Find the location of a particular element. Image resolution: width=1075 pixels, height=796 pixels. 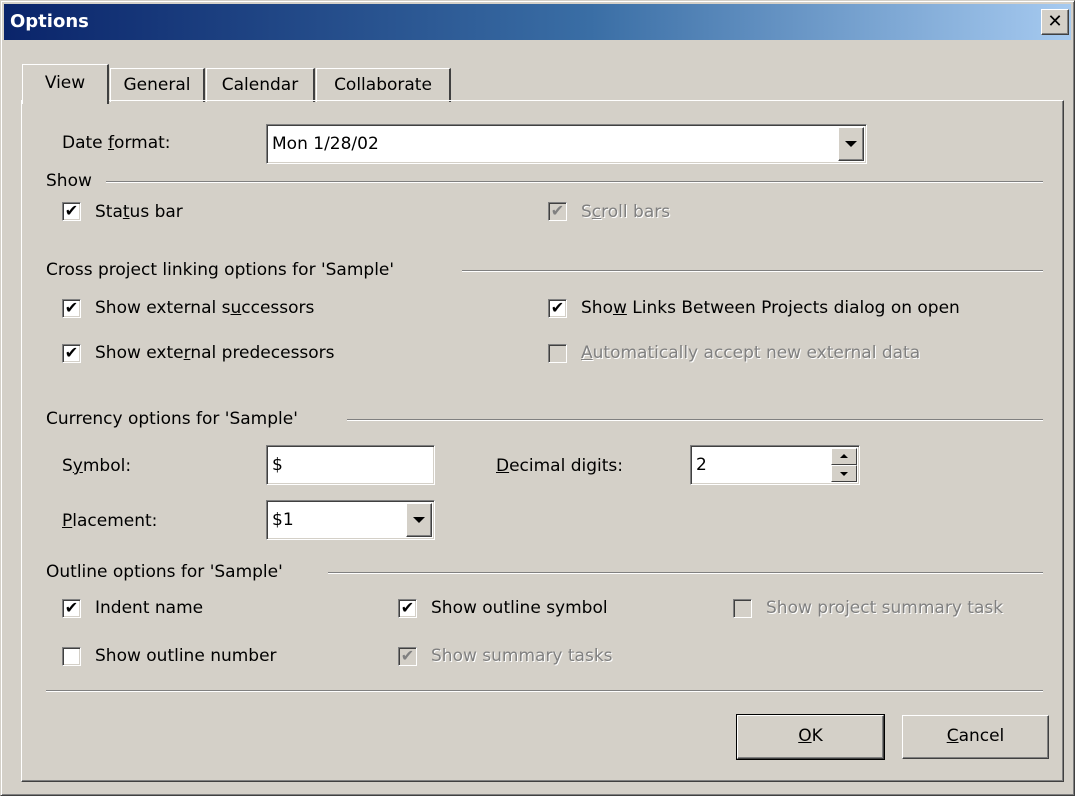

show-outline-symbol-checkbox: ✔ is located at coordinates (407, 608).